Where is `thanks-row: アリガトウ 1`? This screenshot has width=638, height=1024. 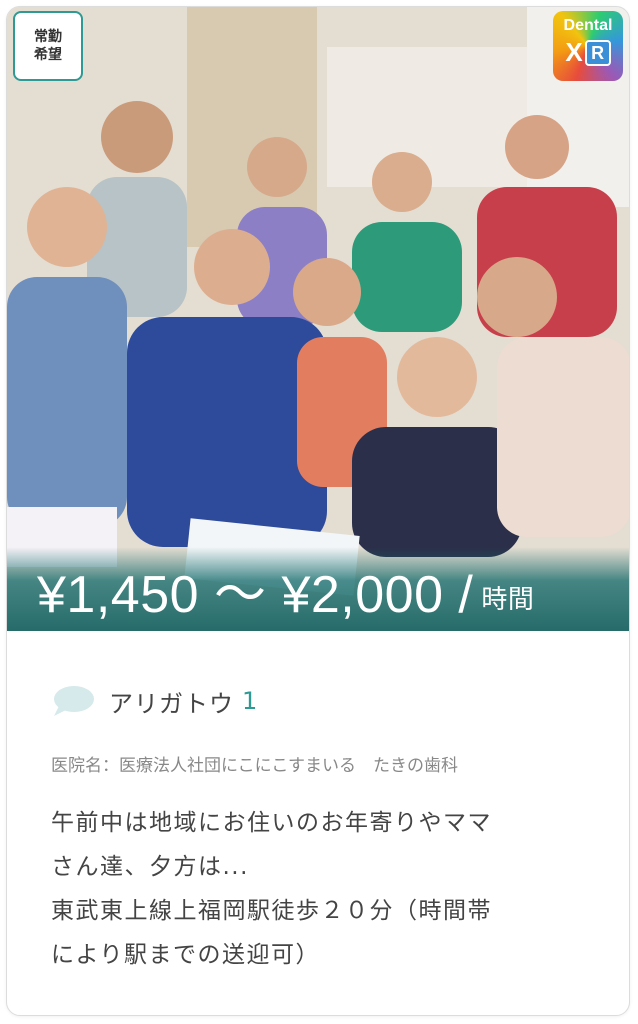 thanks-row: アリガトウ 1 is located at coordinates (154, 701).